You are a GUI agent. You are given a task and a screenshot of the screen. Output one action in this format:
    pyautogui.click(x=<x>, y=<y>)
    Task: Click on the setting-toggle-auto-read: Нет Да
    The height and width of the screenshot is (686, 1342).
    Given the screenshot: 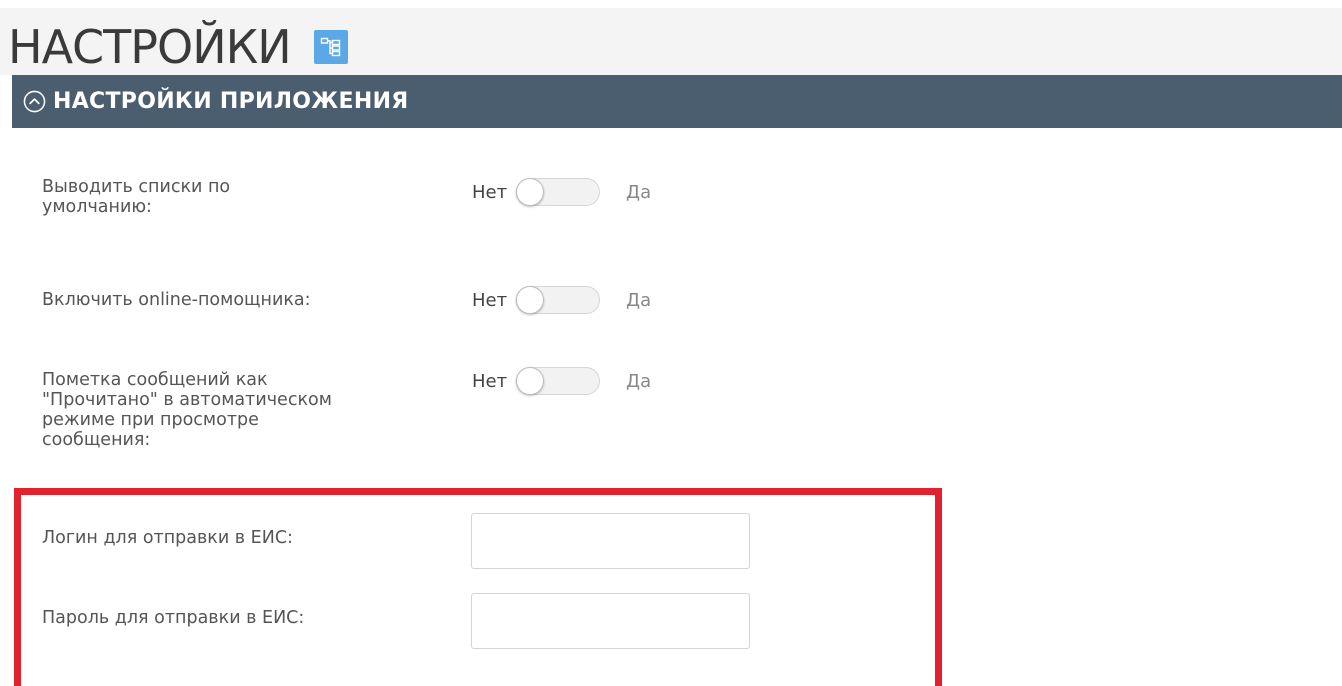 What is the action you would take?
    pyautogui.click(x=561, y=381)
    